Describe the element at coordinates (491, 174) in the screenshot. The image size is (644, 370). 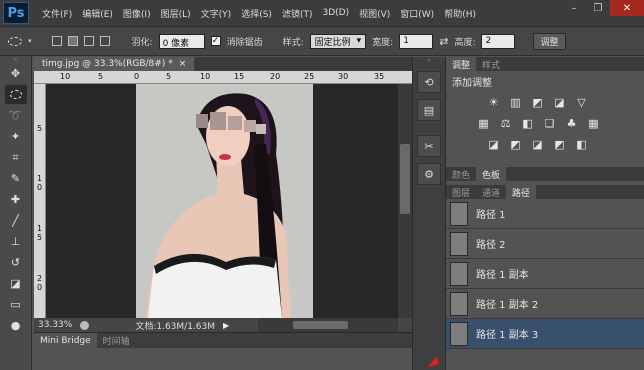
I see `tab-swatches: 色板` at that location.